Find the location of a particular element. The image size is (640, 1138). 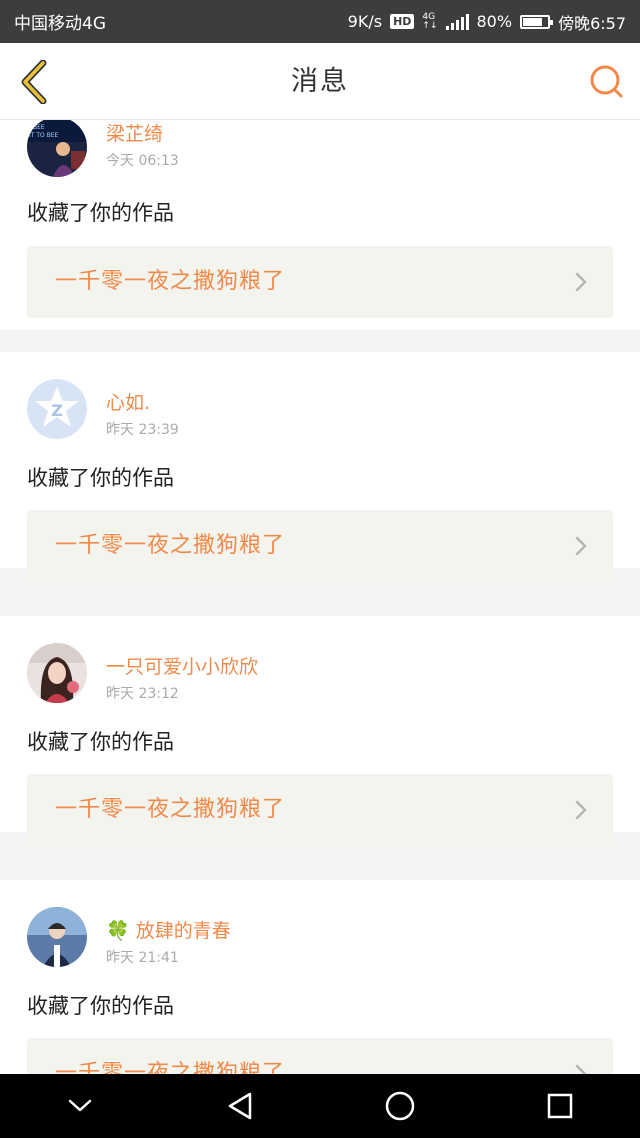

avatar: Z is located at coordinates (57, 409).